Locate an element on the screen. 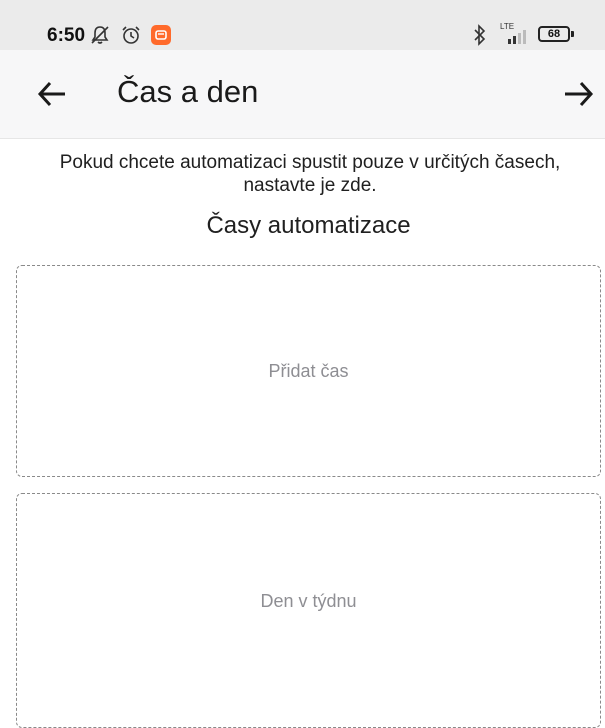  app-bar: Čas a den is located at coordinates (302, 94).